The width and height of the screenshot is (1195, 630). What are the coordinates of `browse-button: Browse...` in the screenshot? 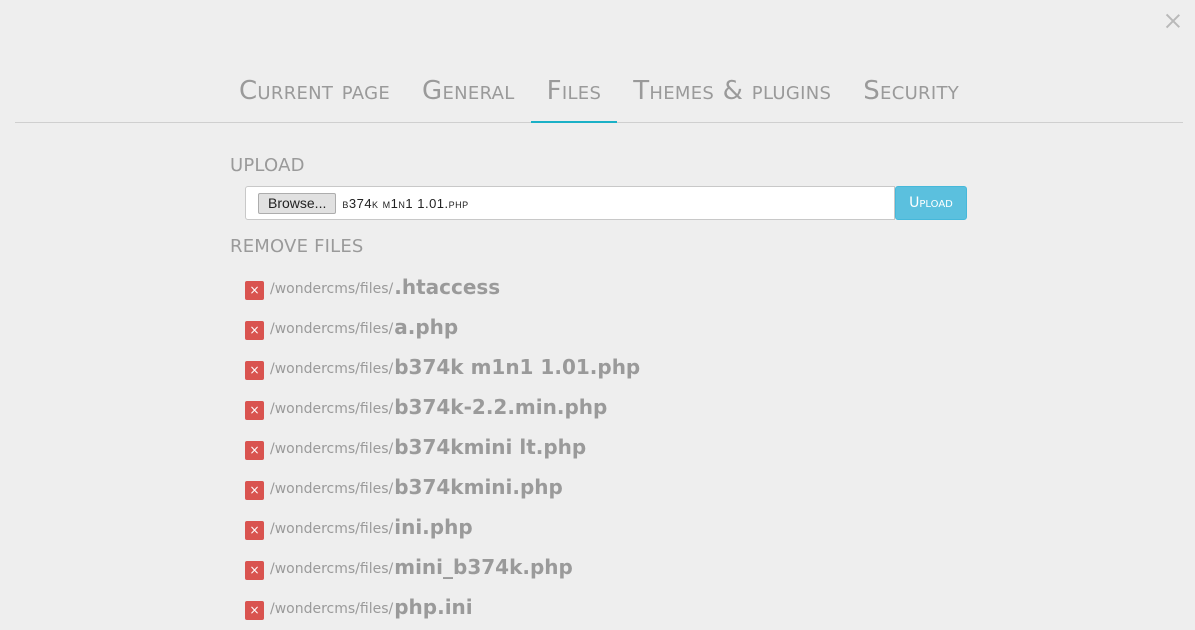 It's located at (297, 203).